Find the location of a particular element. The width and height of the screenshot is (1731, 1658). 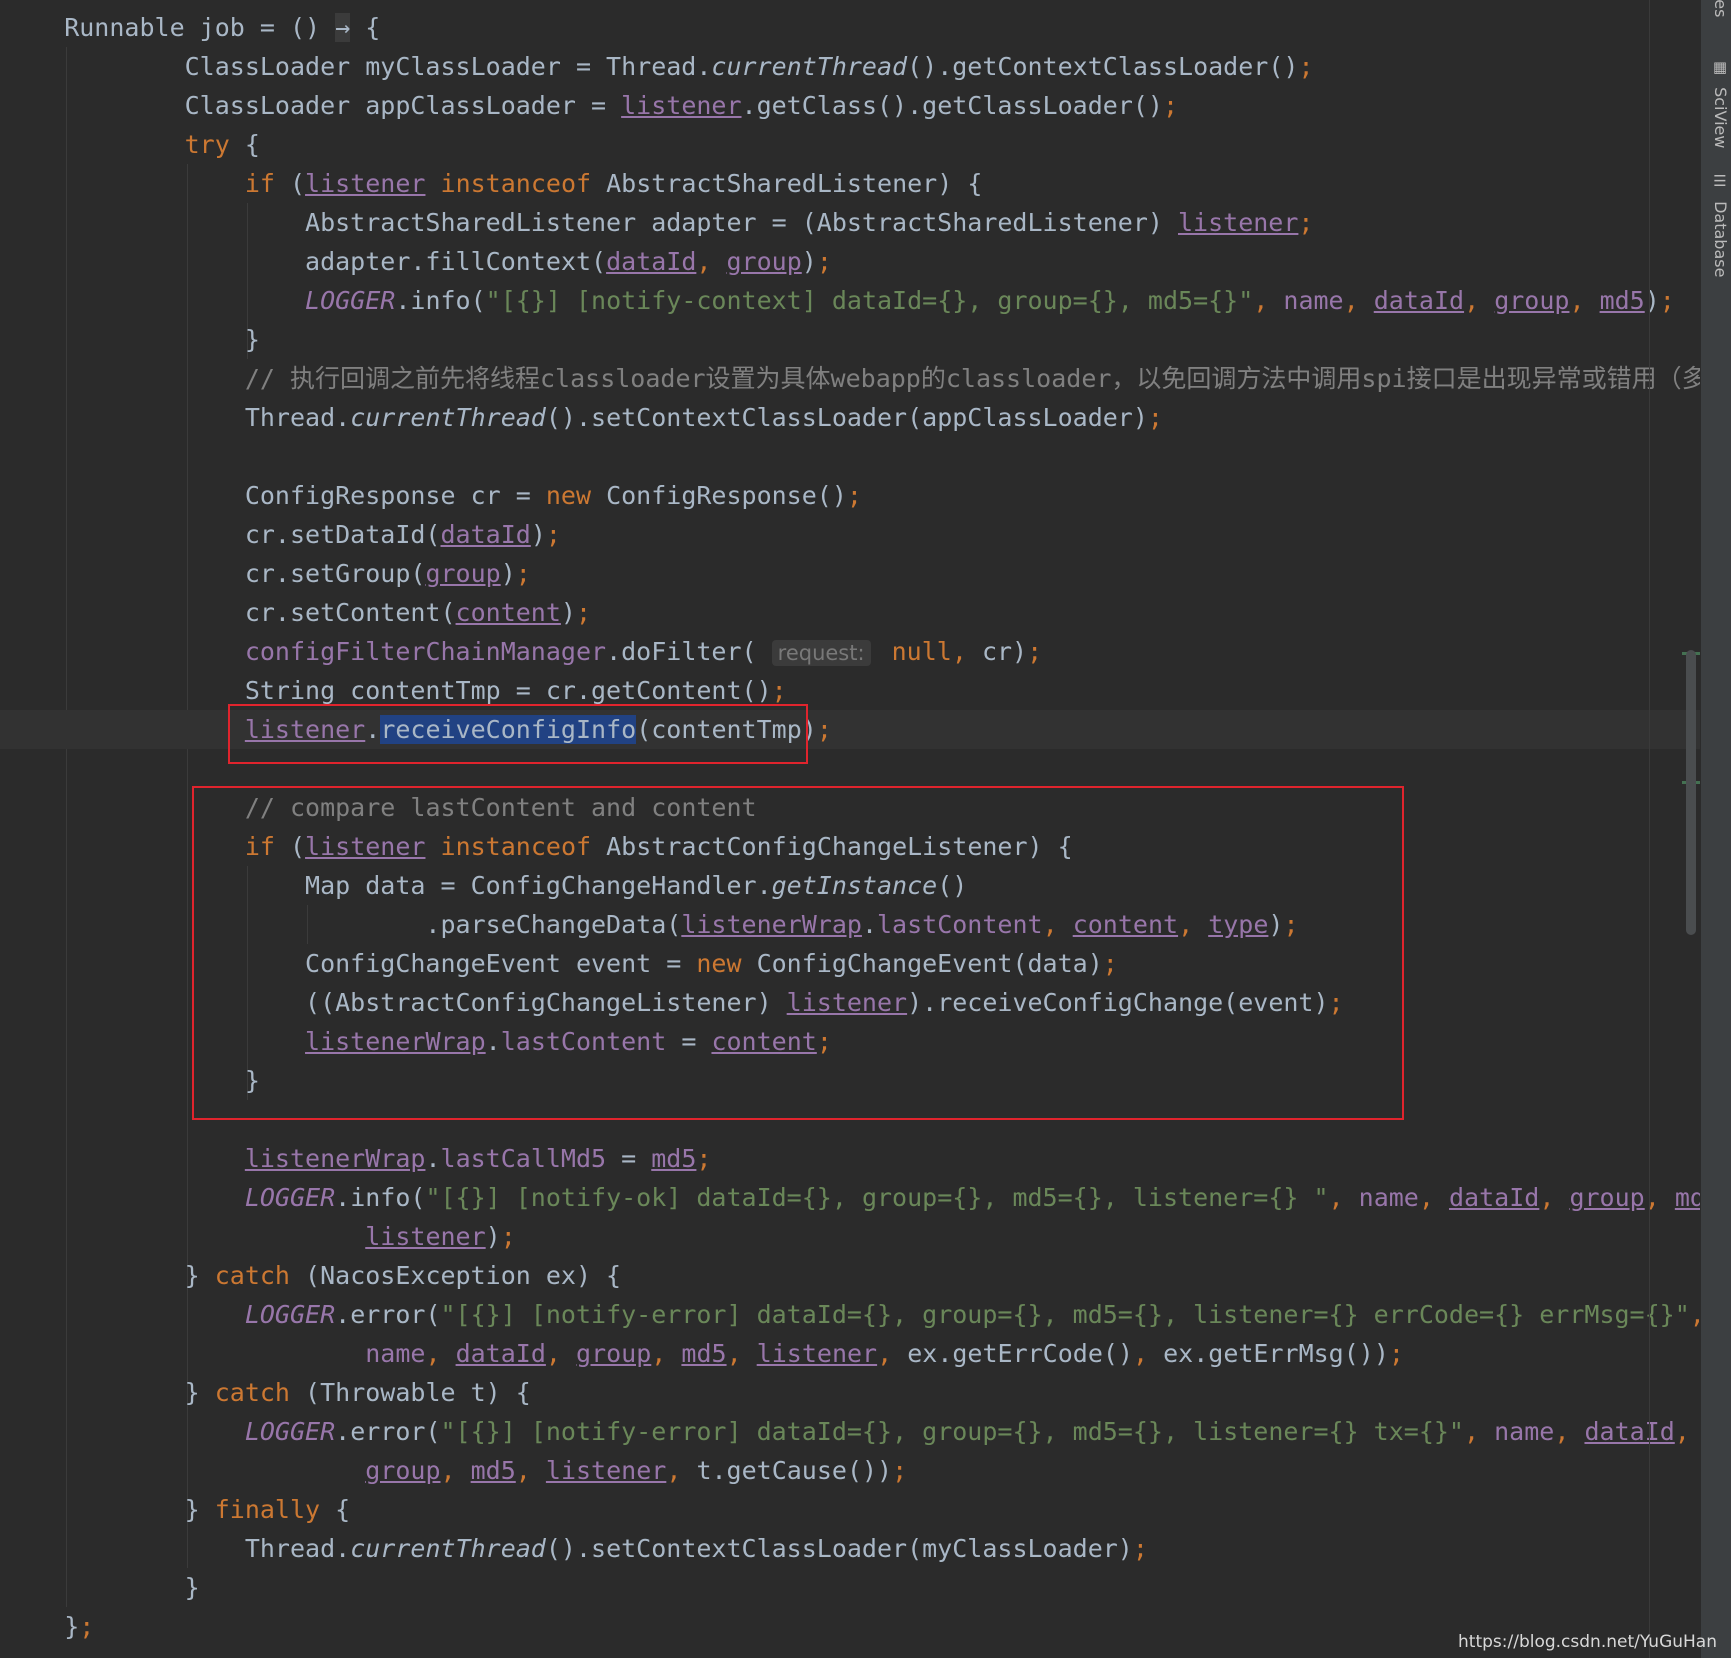

code-line: listenerWrap.lastCallMd5 = md5; is located at coordinates (850, 1158).